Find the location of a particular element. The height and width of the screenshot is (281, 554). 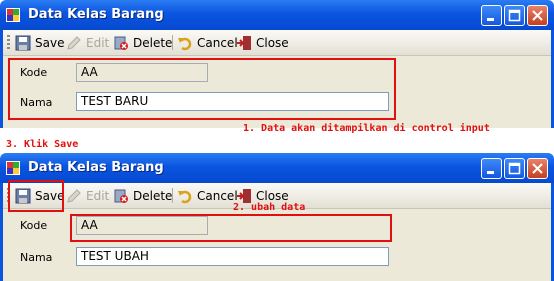

close-button: Close is located at coordinates (262, 42).